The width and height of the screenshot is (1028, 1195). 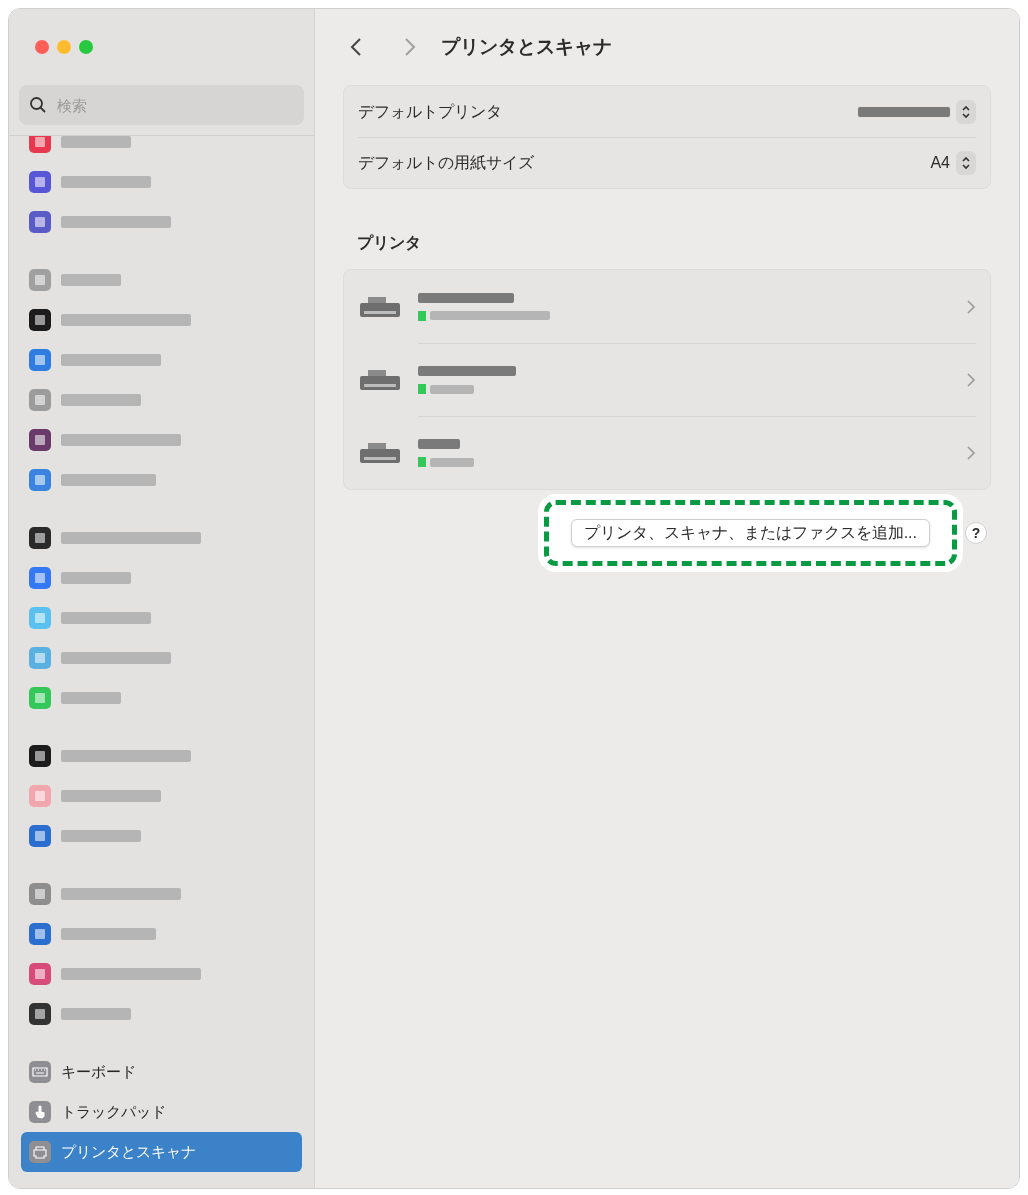 I want to click on help-button: ?, so click(x=976, y=533).